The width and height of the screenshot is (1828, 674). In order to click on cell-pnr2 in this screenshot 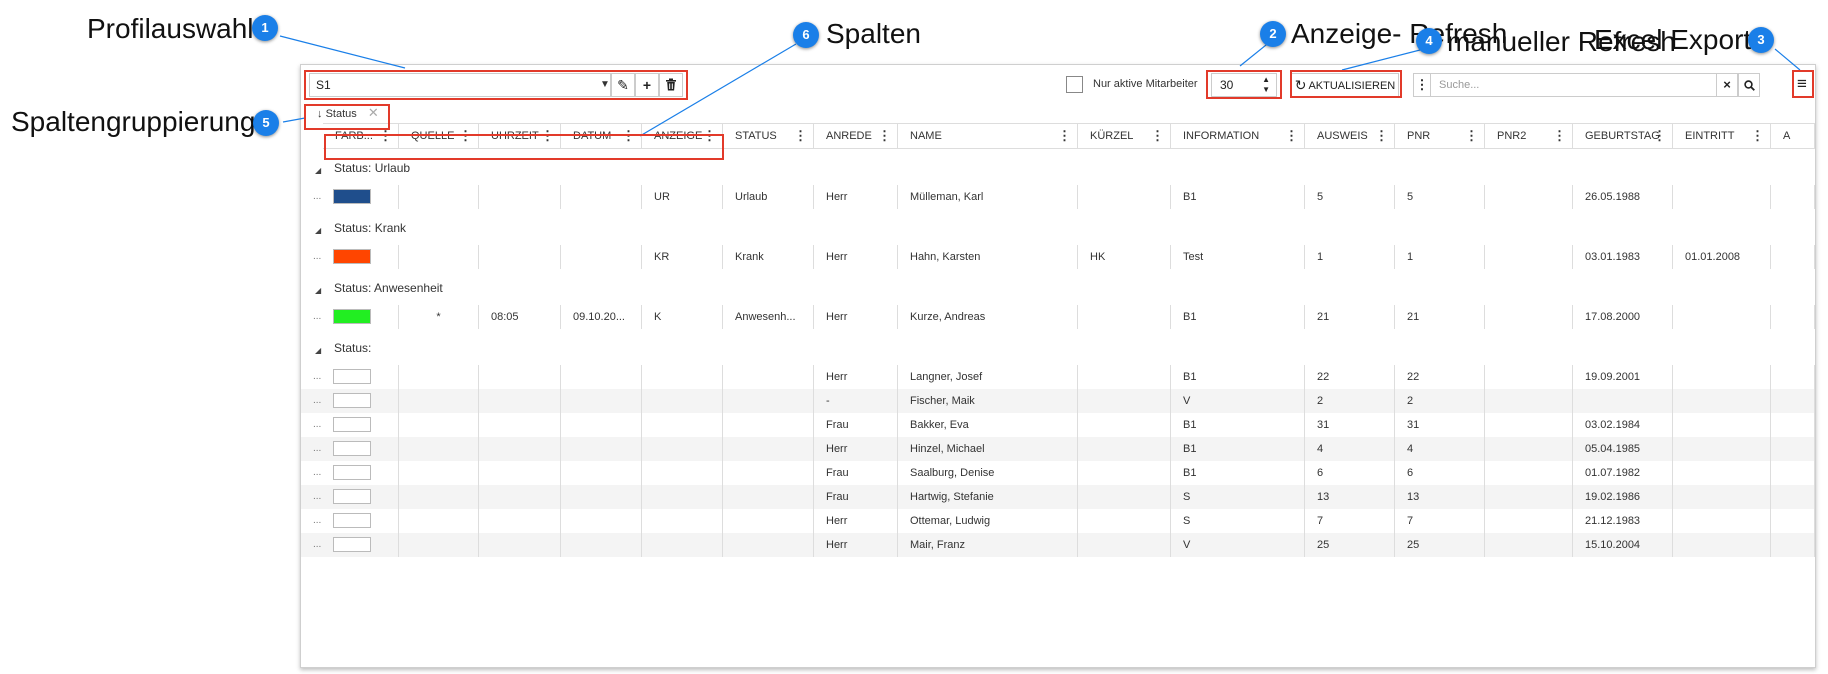, I will do `click(1529, 497)`.